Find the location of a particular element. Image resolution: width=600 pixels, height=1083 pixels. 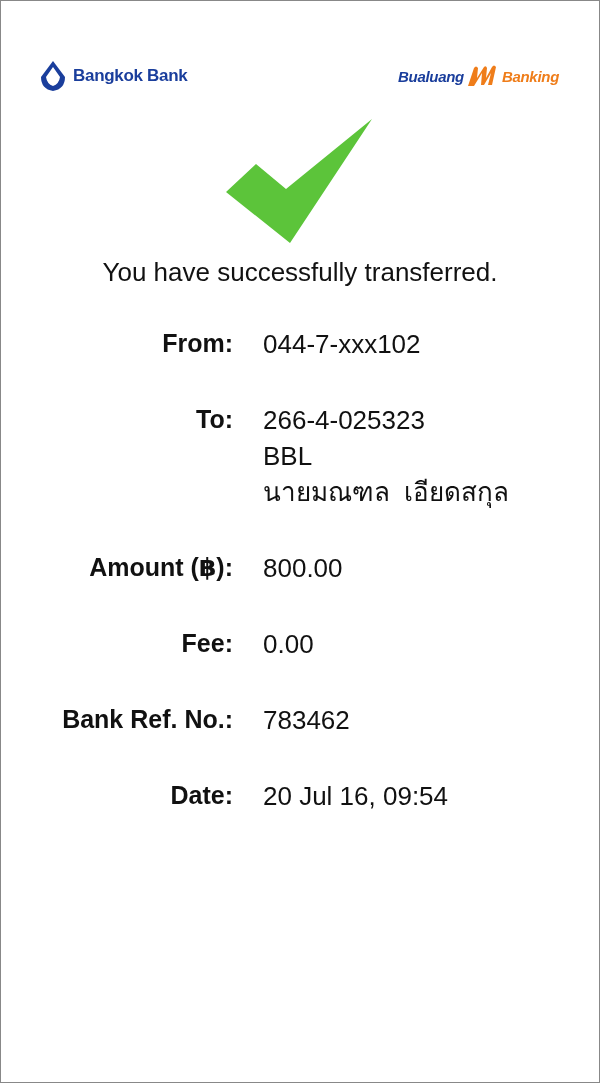

field-value: 783462 is located at coordinates (307, 720).